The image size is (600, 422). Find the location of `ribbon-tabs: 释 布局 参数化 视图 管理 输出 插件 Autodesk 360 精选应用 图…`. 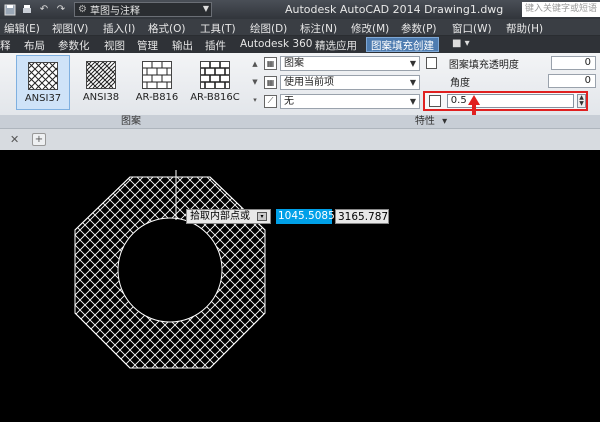

ribbon-tabs: 释 布局 参数化 视图 管理 输出 插件 Autodesk 360 精选应用 图… is located at coordinates (300, 44).